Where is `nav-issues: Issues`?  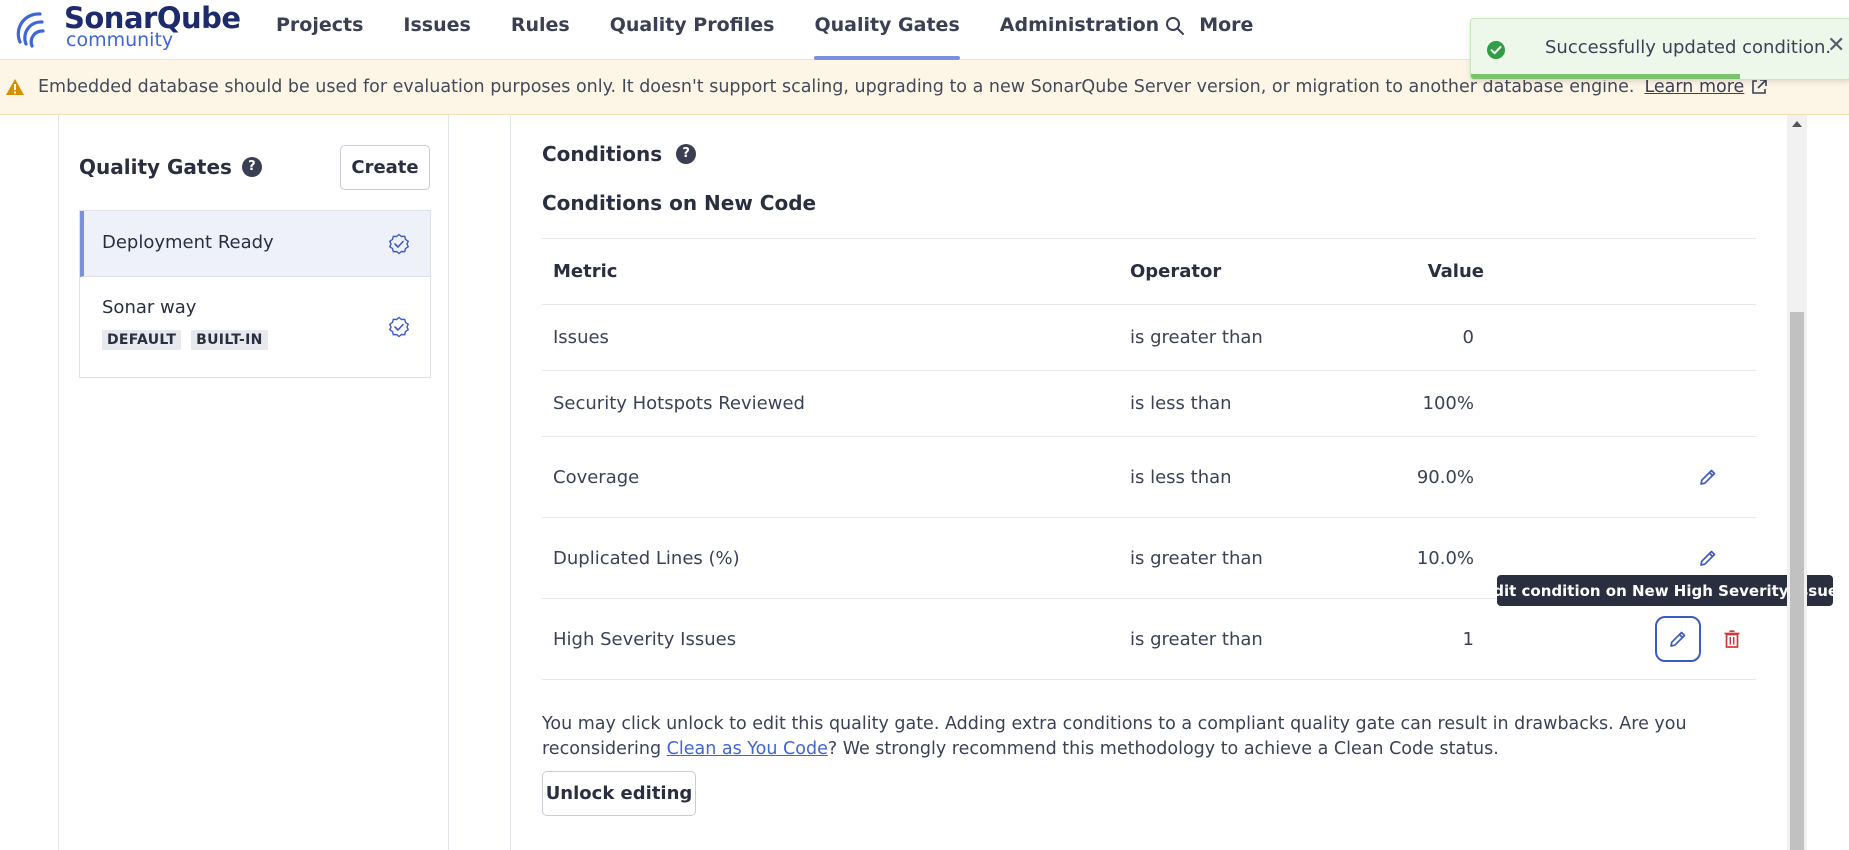
nav-issues: Issues is located at coordinates (436, 30).